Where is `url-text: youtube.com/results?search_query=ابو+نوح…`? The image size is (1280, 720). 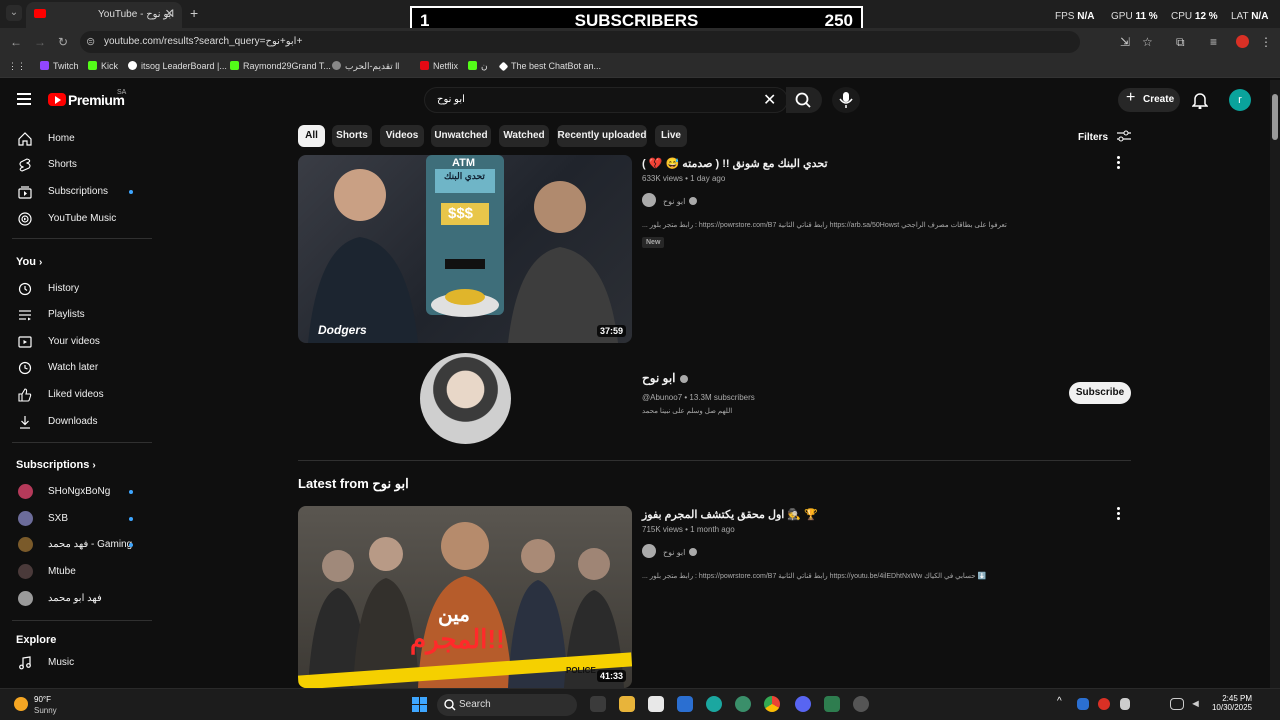 url-text: youtube.com/results?search_query=ابو+نوح… is located at coordinates (203, 41).